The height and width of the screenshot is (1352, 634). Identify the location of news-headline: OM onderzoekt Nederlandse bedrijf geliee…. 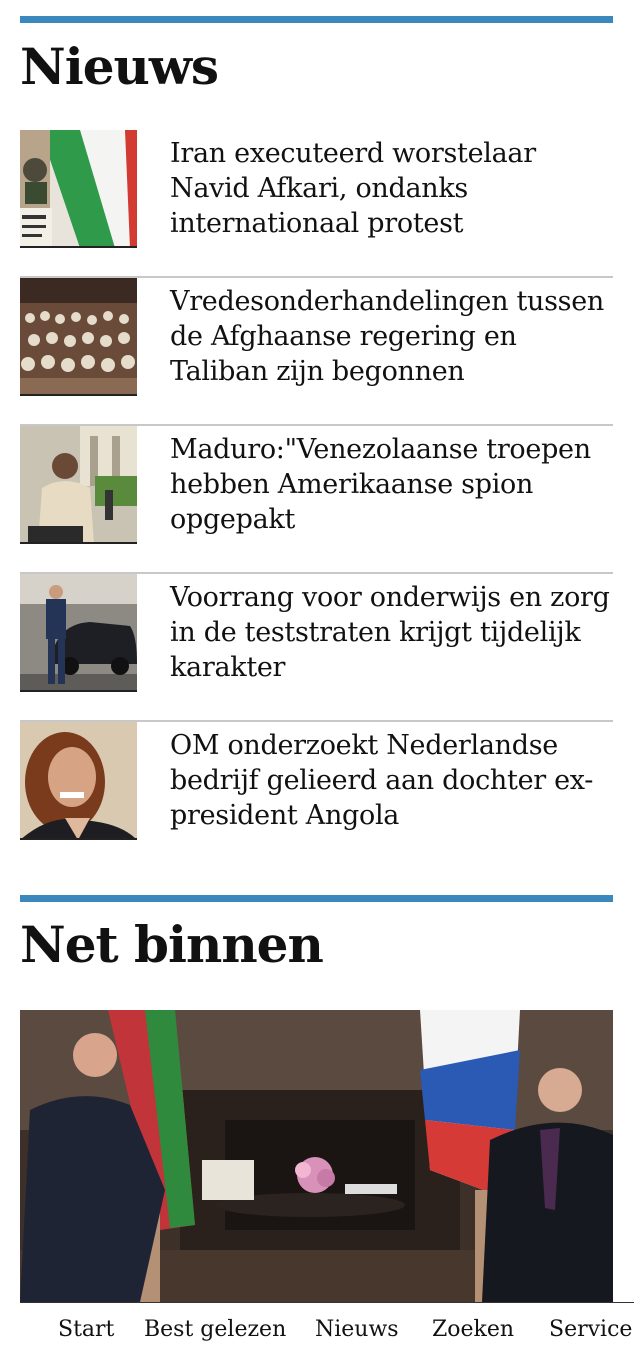
(390, 780).